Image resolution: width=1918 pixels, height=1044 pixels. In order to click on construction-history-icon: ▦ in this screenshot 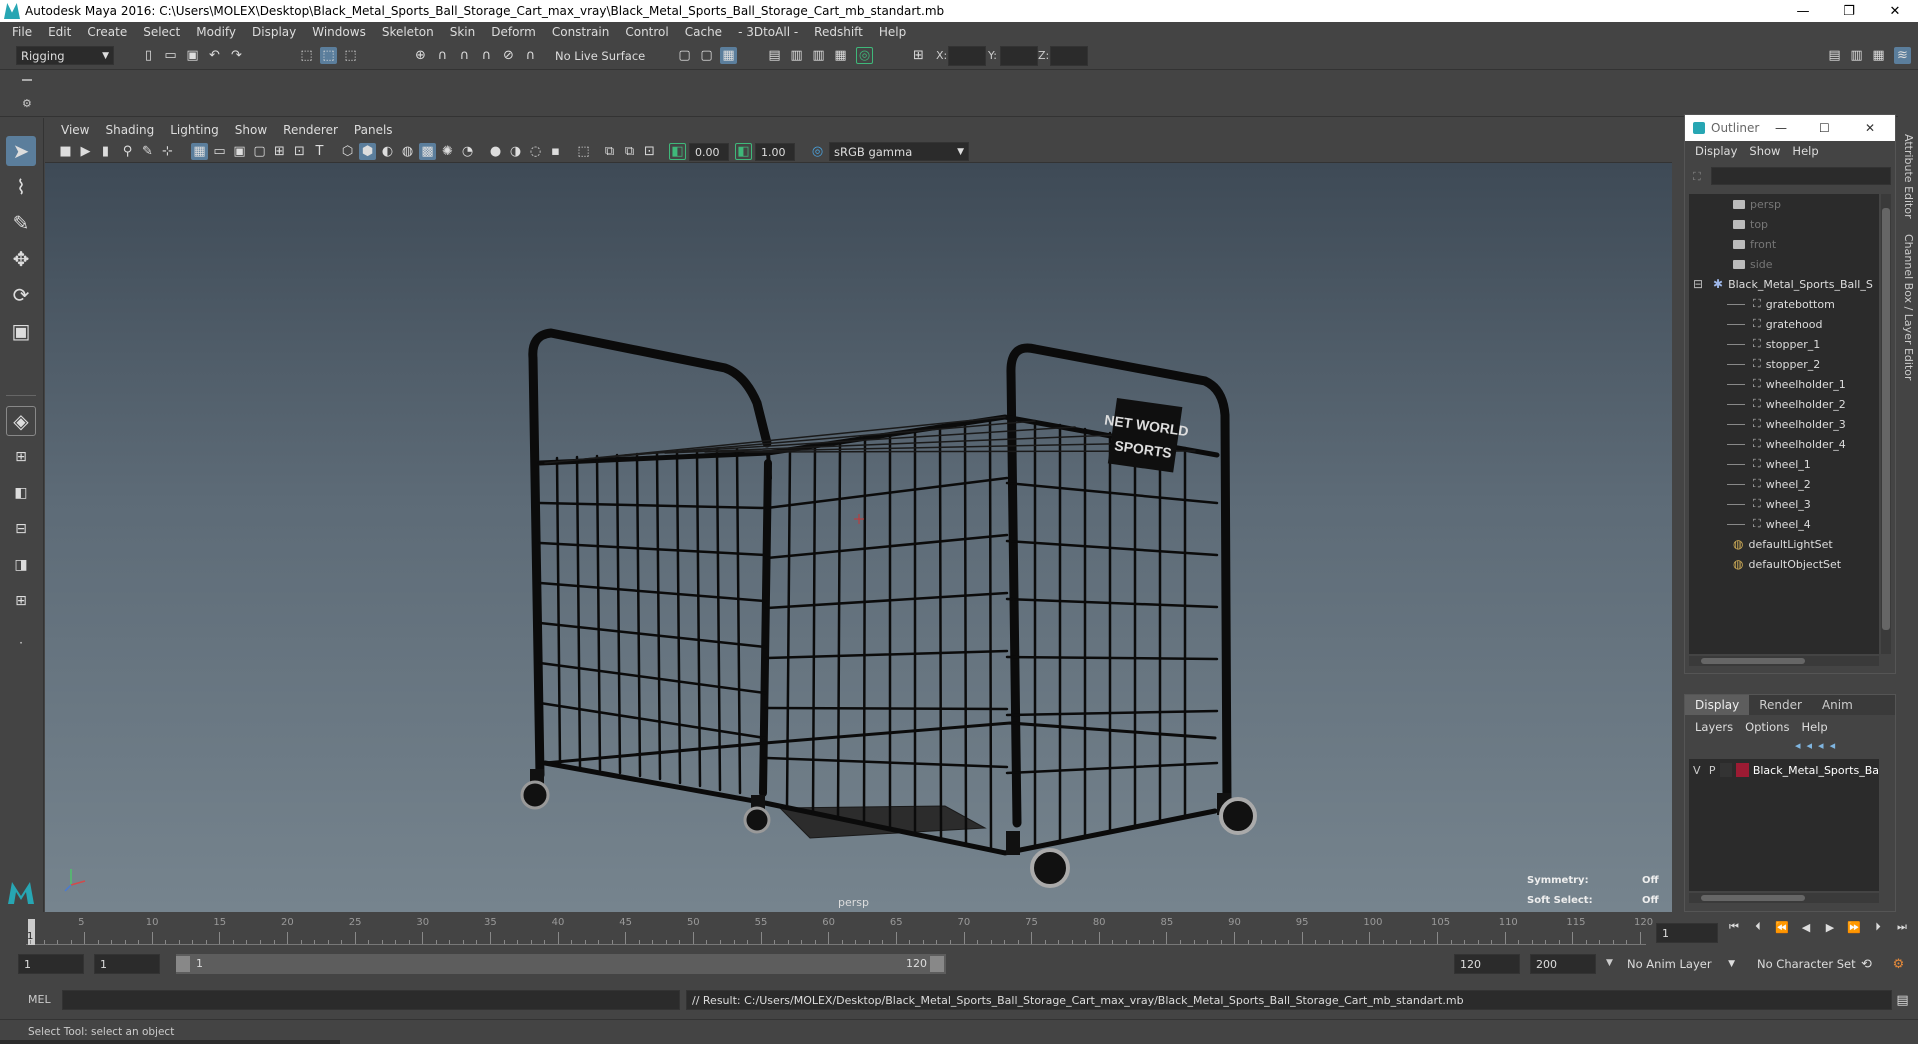, I will do `click(728, 55)`.